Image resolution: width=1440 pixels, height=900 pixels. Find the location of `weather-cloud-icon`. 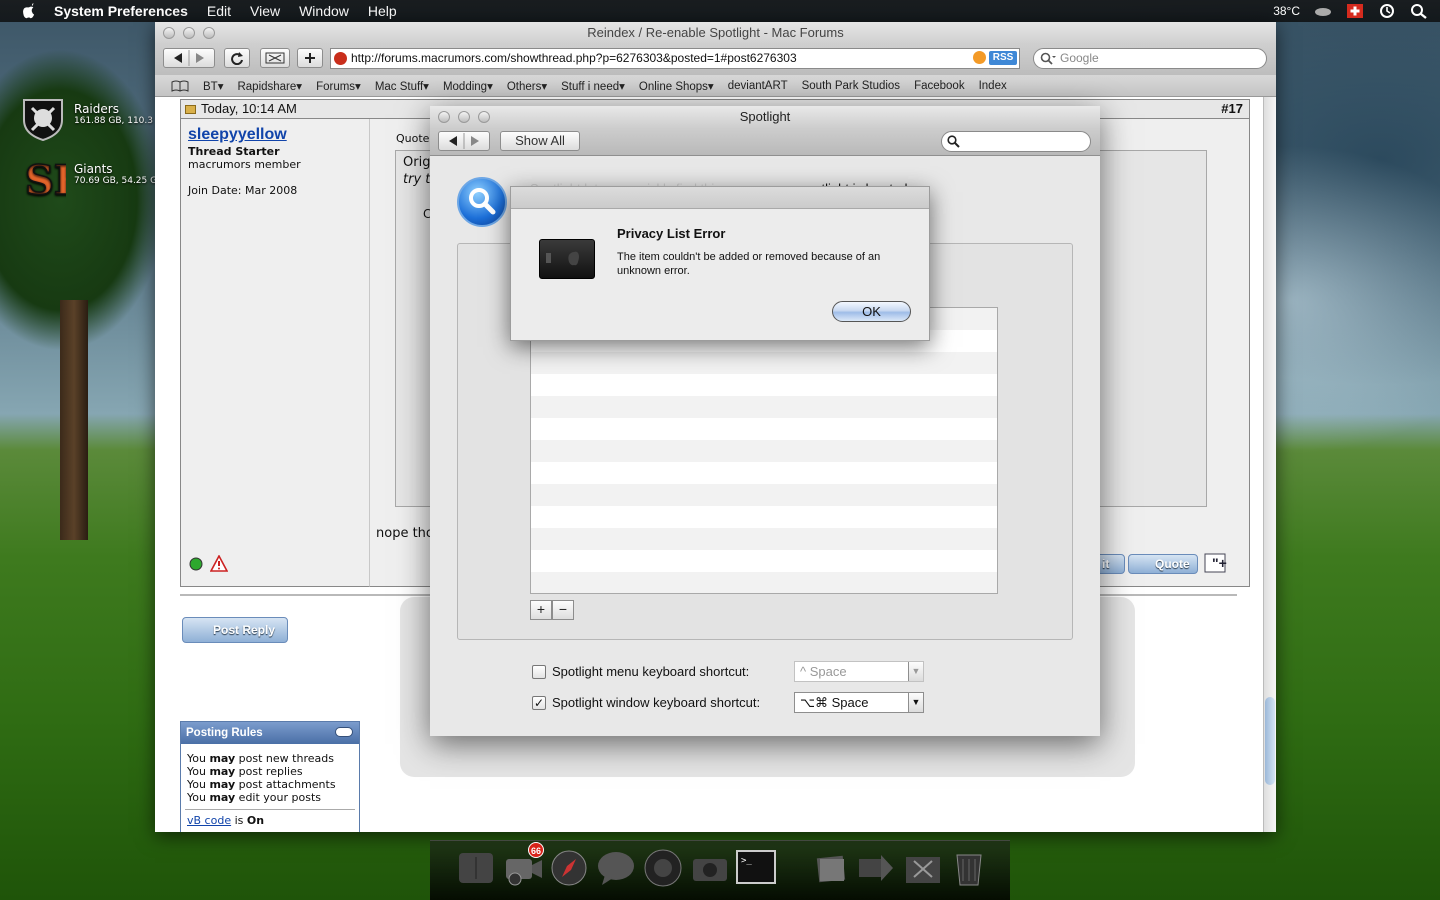

weather-cloud-icon is located at coordinates (1323, 11).